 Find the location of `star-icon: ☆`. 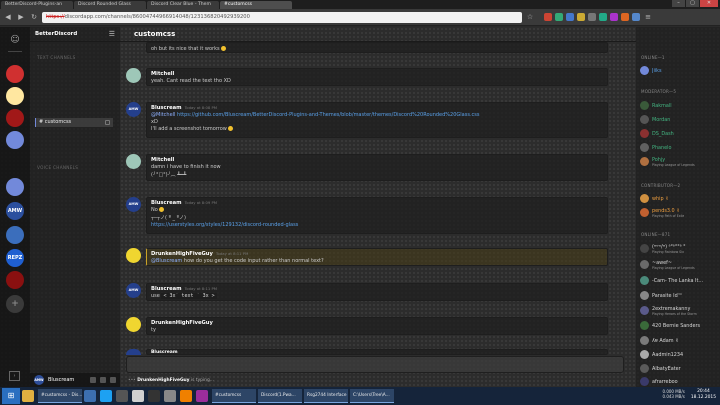

star-icon: ☆ is located at coordinates (530, 17).